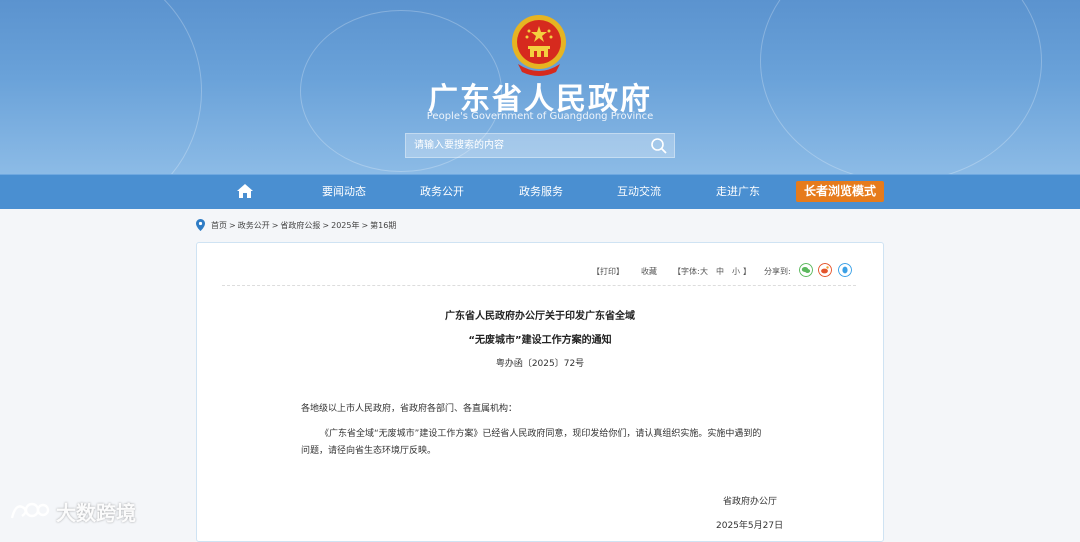 Image resolution: width=1080 pixels, height=542 pixels. Describe the element at coordinates (750, 502) in the screenshot. I see `signer: 省政府办公厅` at that location.